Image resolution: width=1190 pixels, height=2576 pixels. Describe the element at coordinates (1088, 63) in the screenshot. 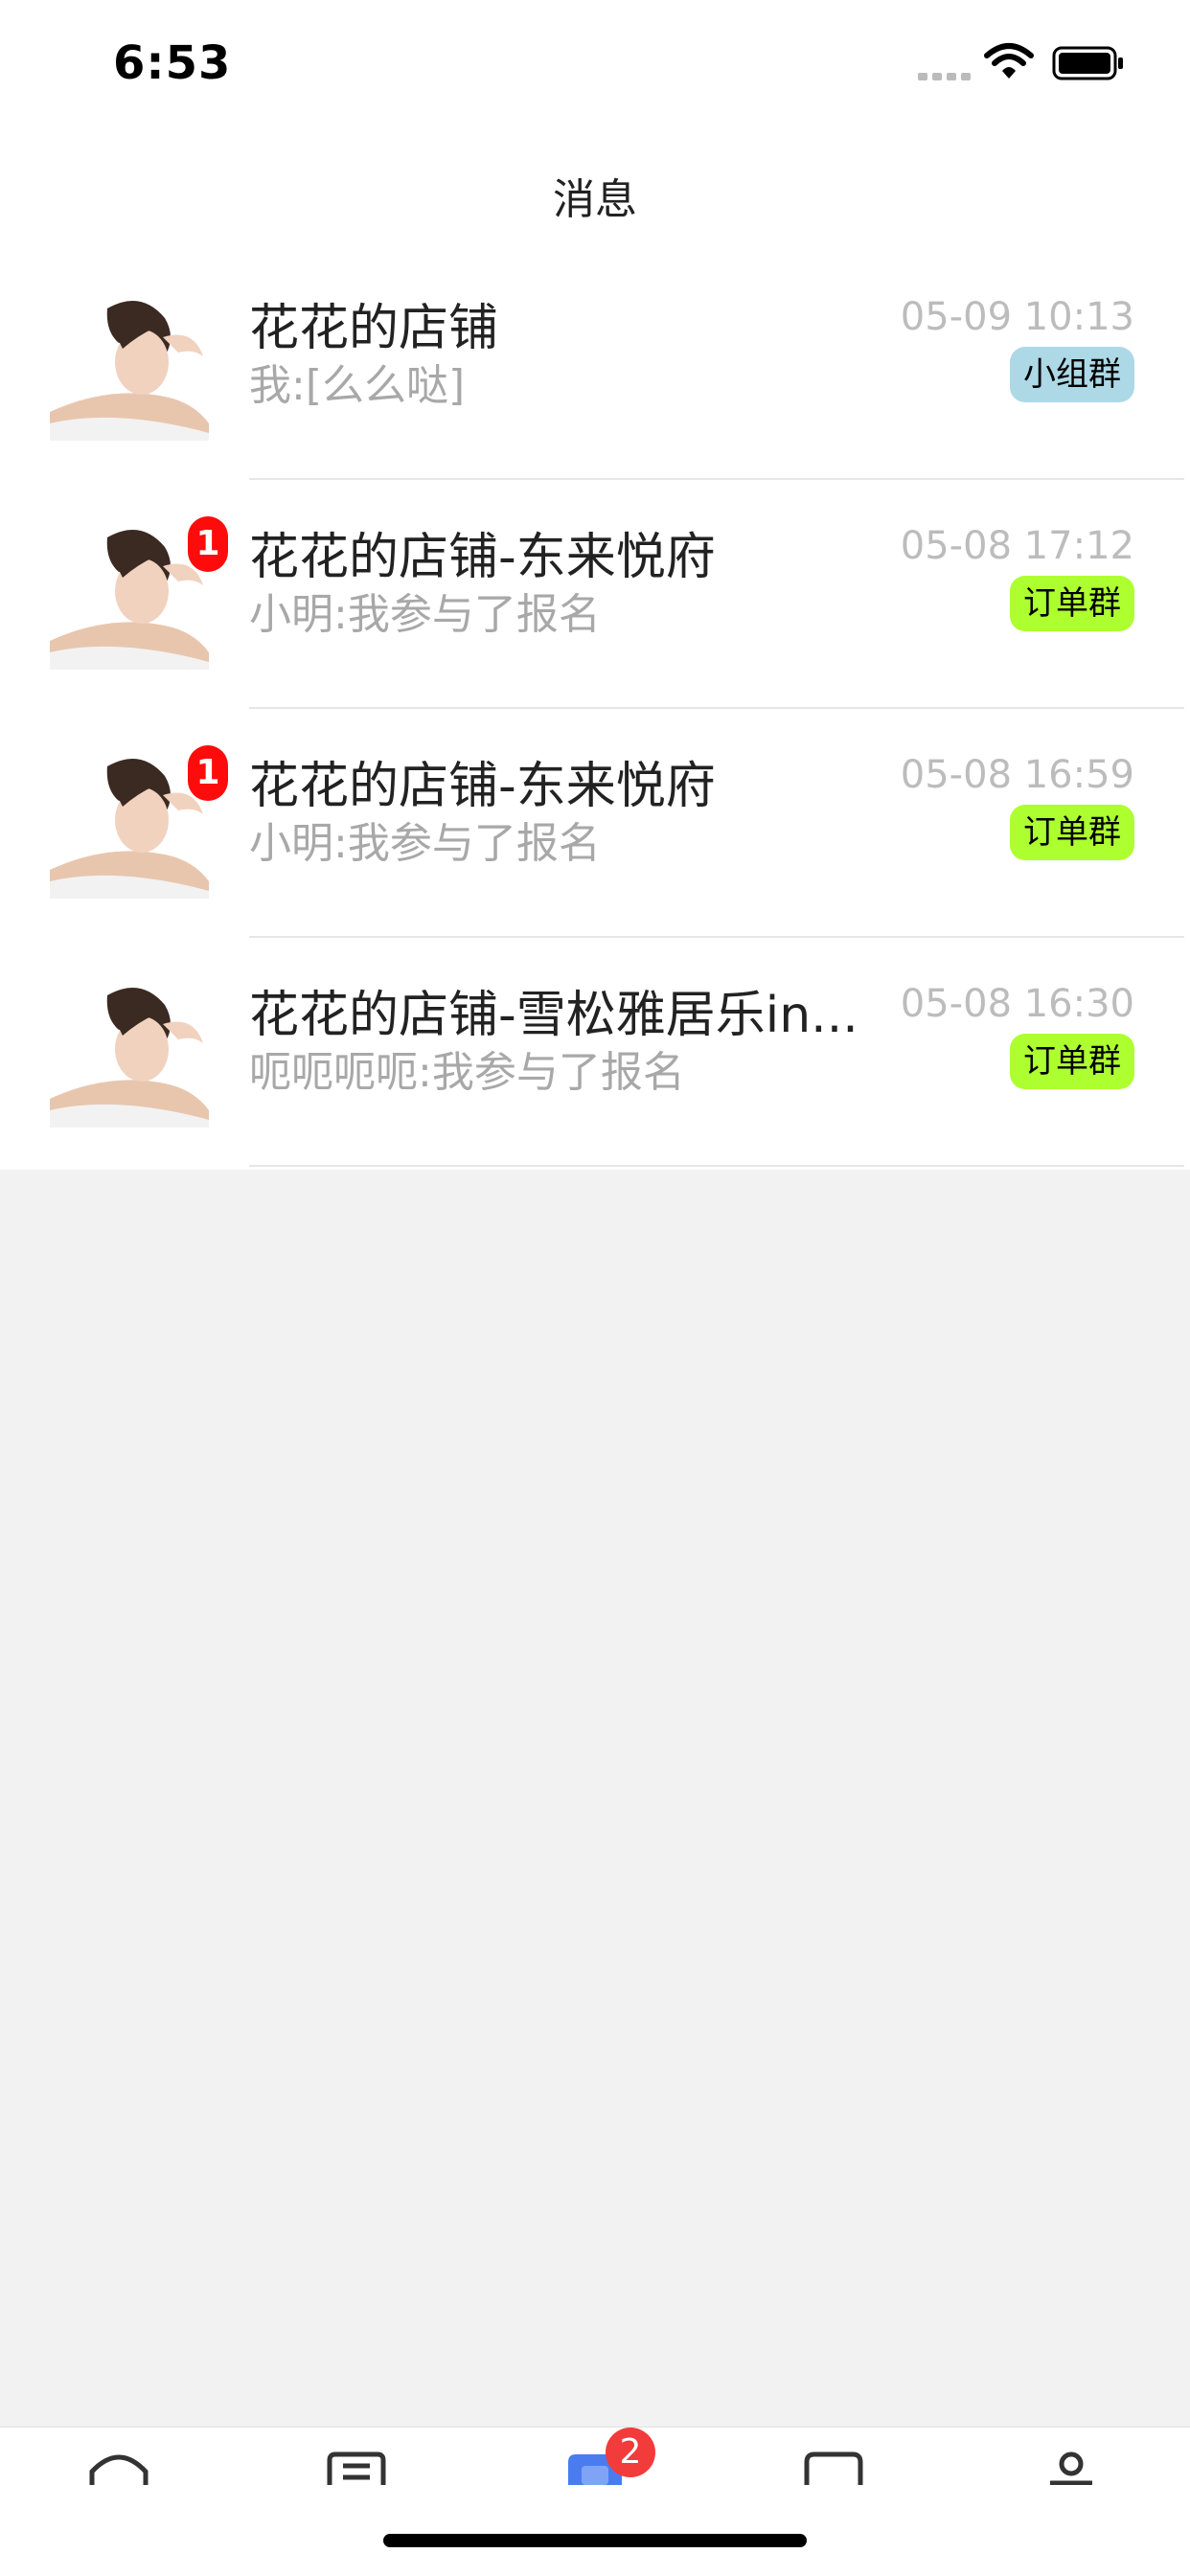

I see `battery-icon` at that location.